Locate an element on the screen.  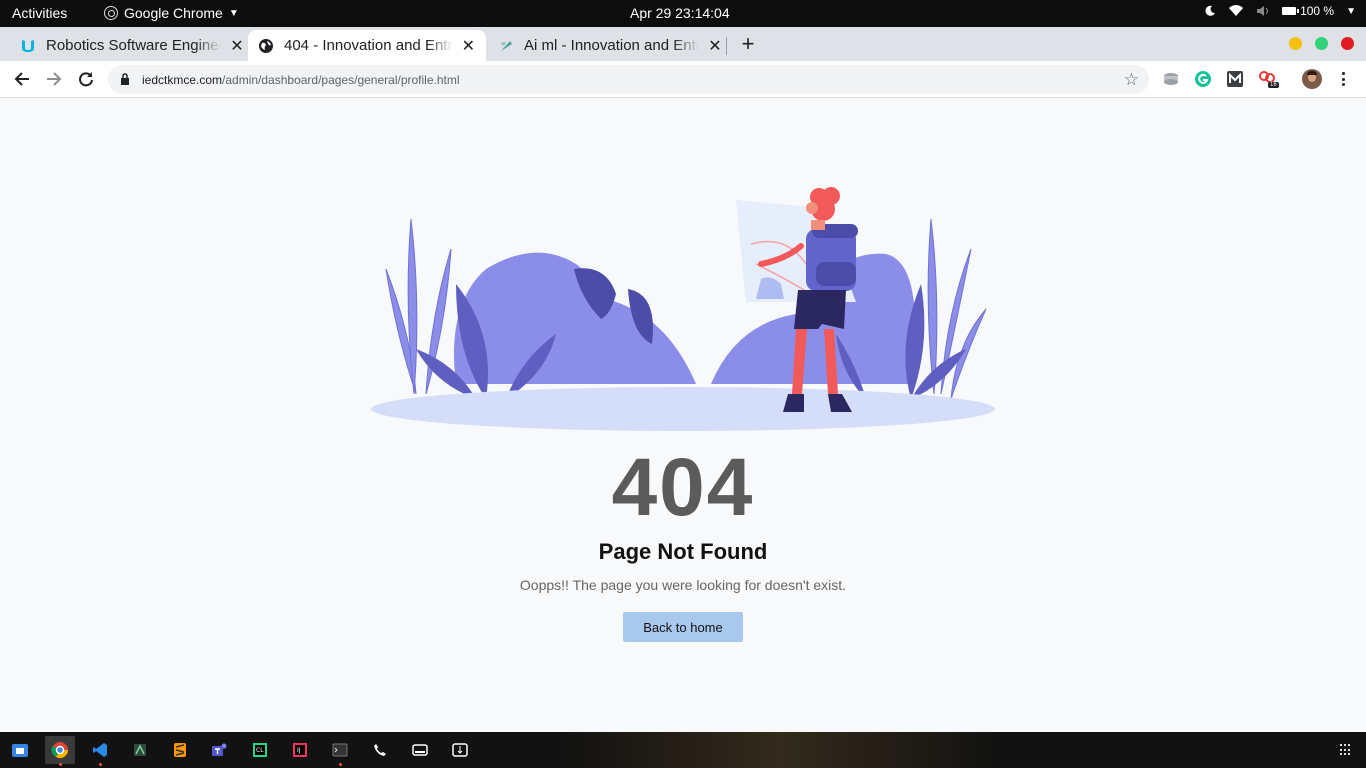
volume-icon is located at coordinates (1263, 11).